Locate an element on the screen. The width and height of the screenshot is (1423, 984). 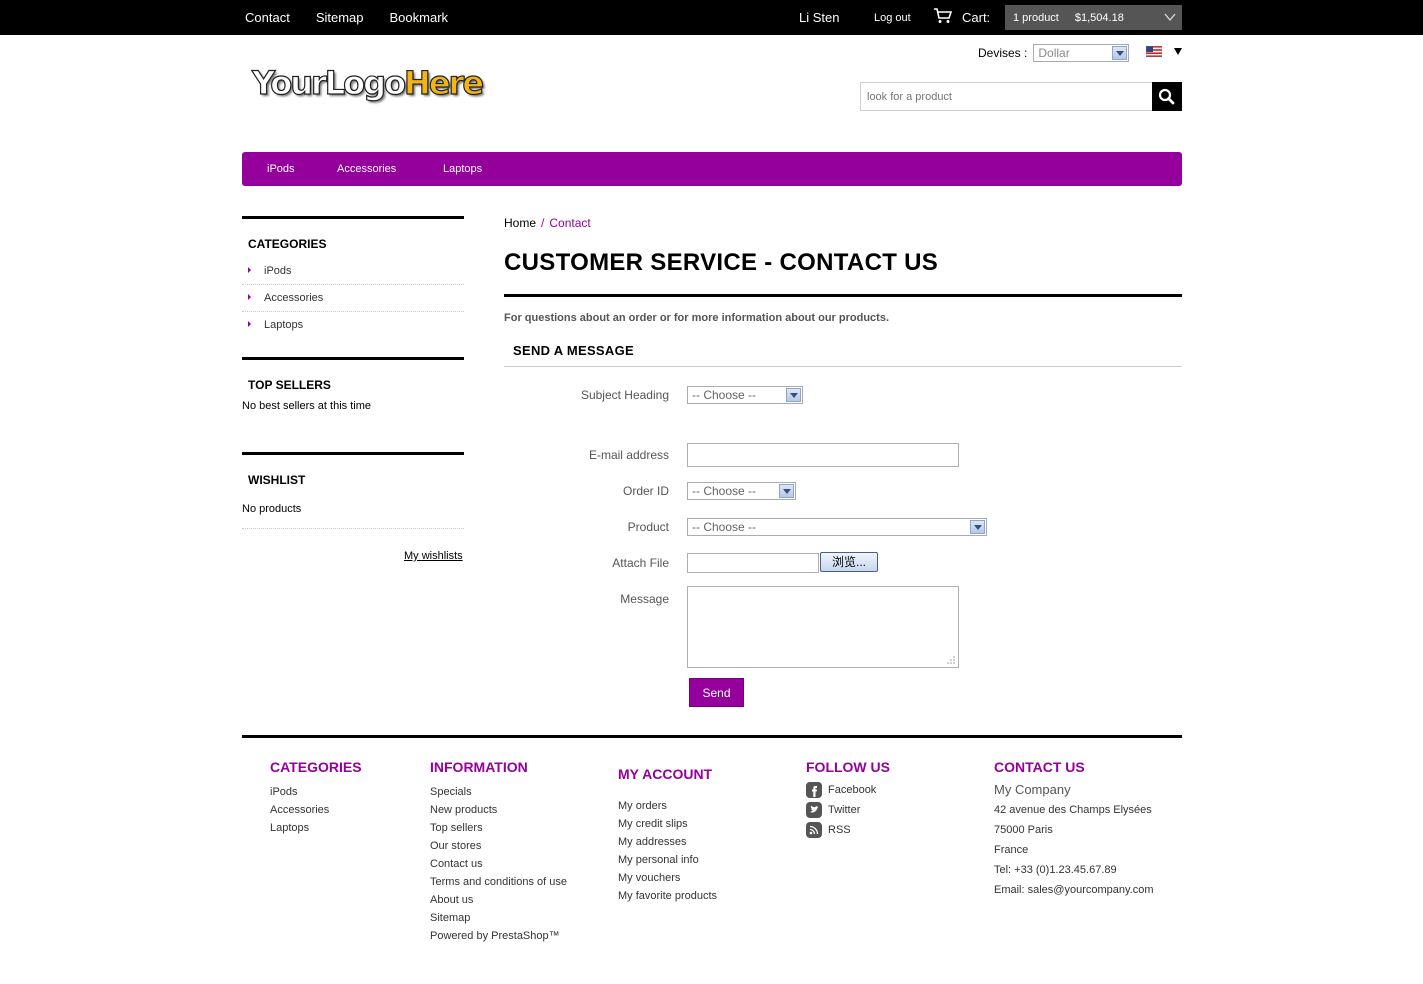
footer-link: Powered by PrestaShop™ is located at coordinates (498, 936).